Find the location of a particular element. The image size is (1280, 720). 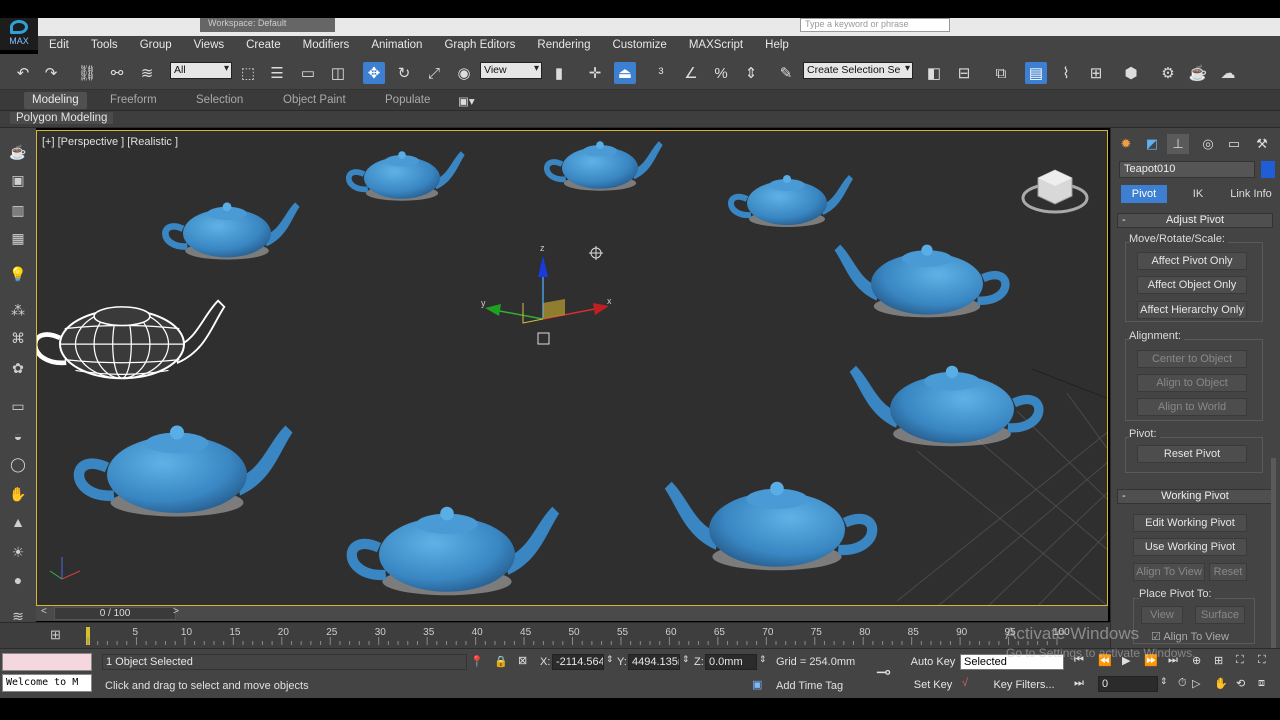

set-key-mode-icon: √ is located at coordinates (965, 683).